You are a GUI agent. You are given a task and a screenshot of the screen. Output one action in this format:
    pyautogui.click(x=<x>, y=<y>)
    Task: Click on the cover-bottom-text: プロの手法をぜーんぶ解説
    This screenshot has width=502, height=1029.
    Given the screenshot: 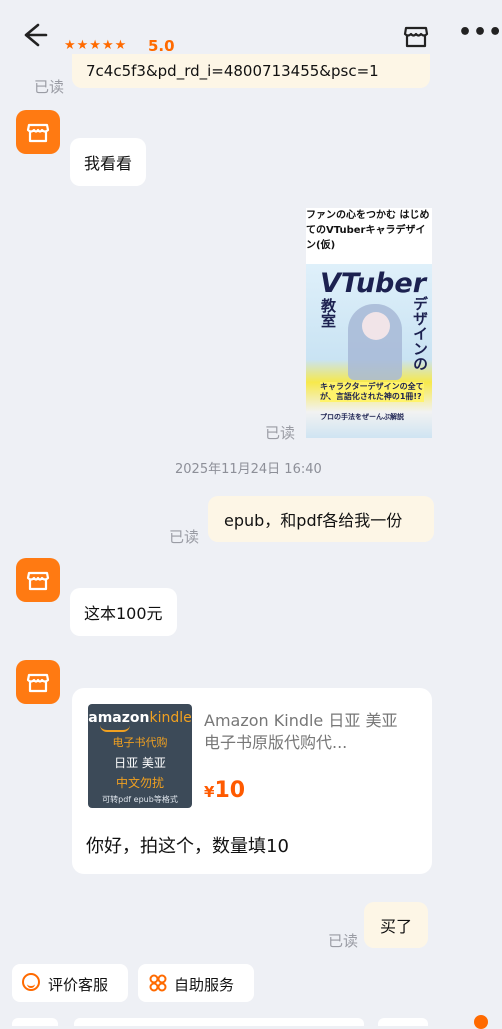 What is the action you would take?
    pyautogui.click(x=362, y=417)
    